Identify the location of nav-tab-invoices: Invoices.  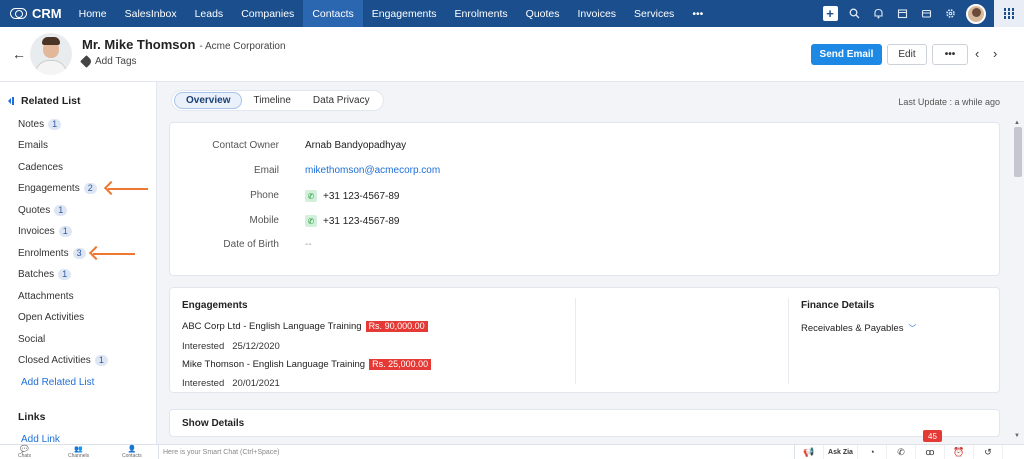
(597, 13).